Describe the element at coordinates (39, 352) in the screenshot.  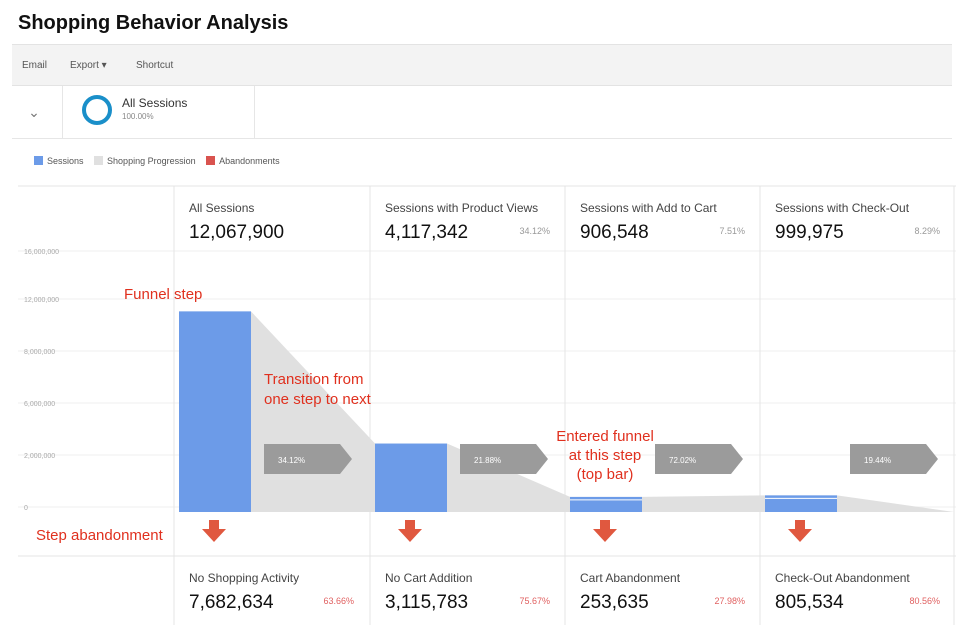
I see `y-tick-label: 8,000,000` at that location.